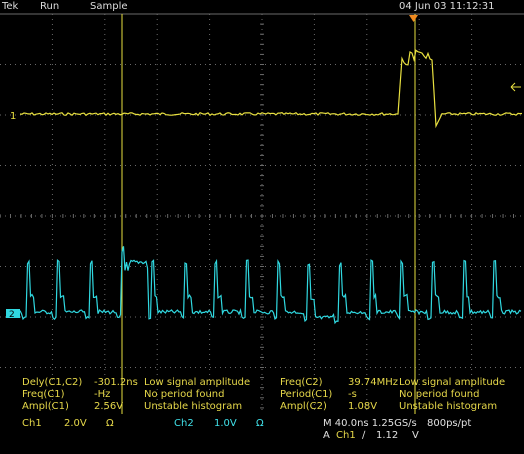  What do you see at coordinates (43, 394) in the screenshot?
I see `measure-name: Freq(C1)` at bounding box center [43, 394].